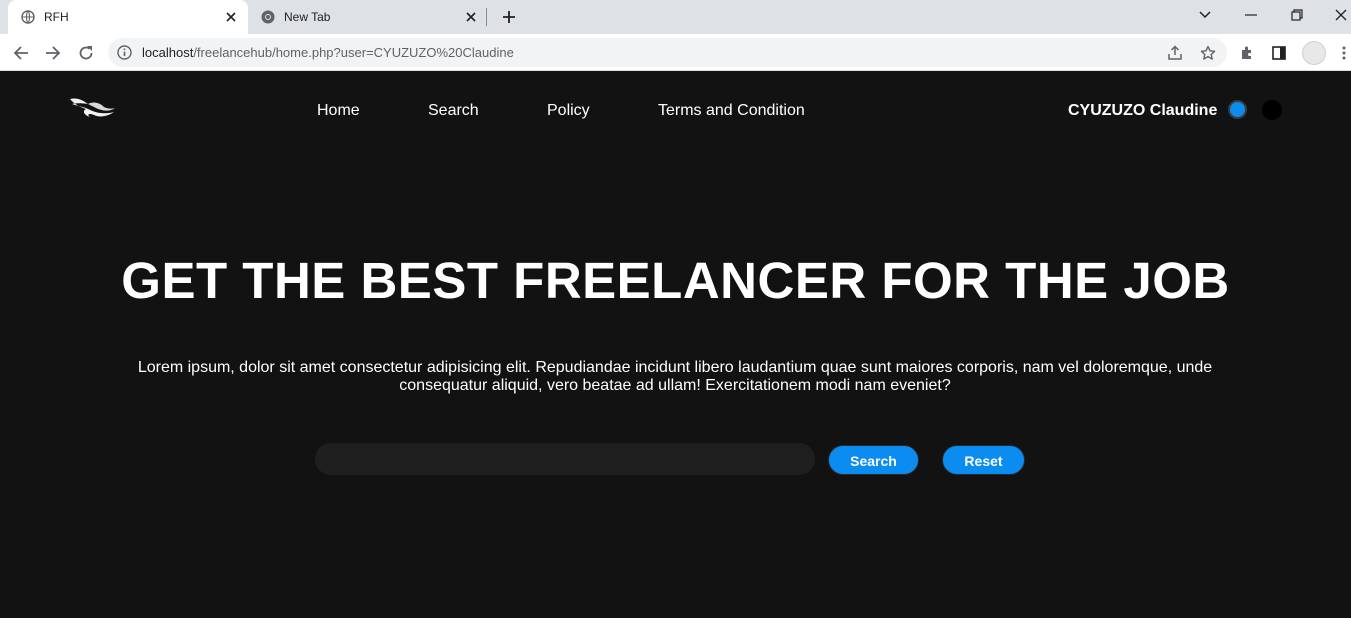 This screenshot has height=618, width=1351. What do you see at coordinates (128, 17) in the screenshot?
I see `browser-tab-active: RFH` at bounding box center [128, 17].